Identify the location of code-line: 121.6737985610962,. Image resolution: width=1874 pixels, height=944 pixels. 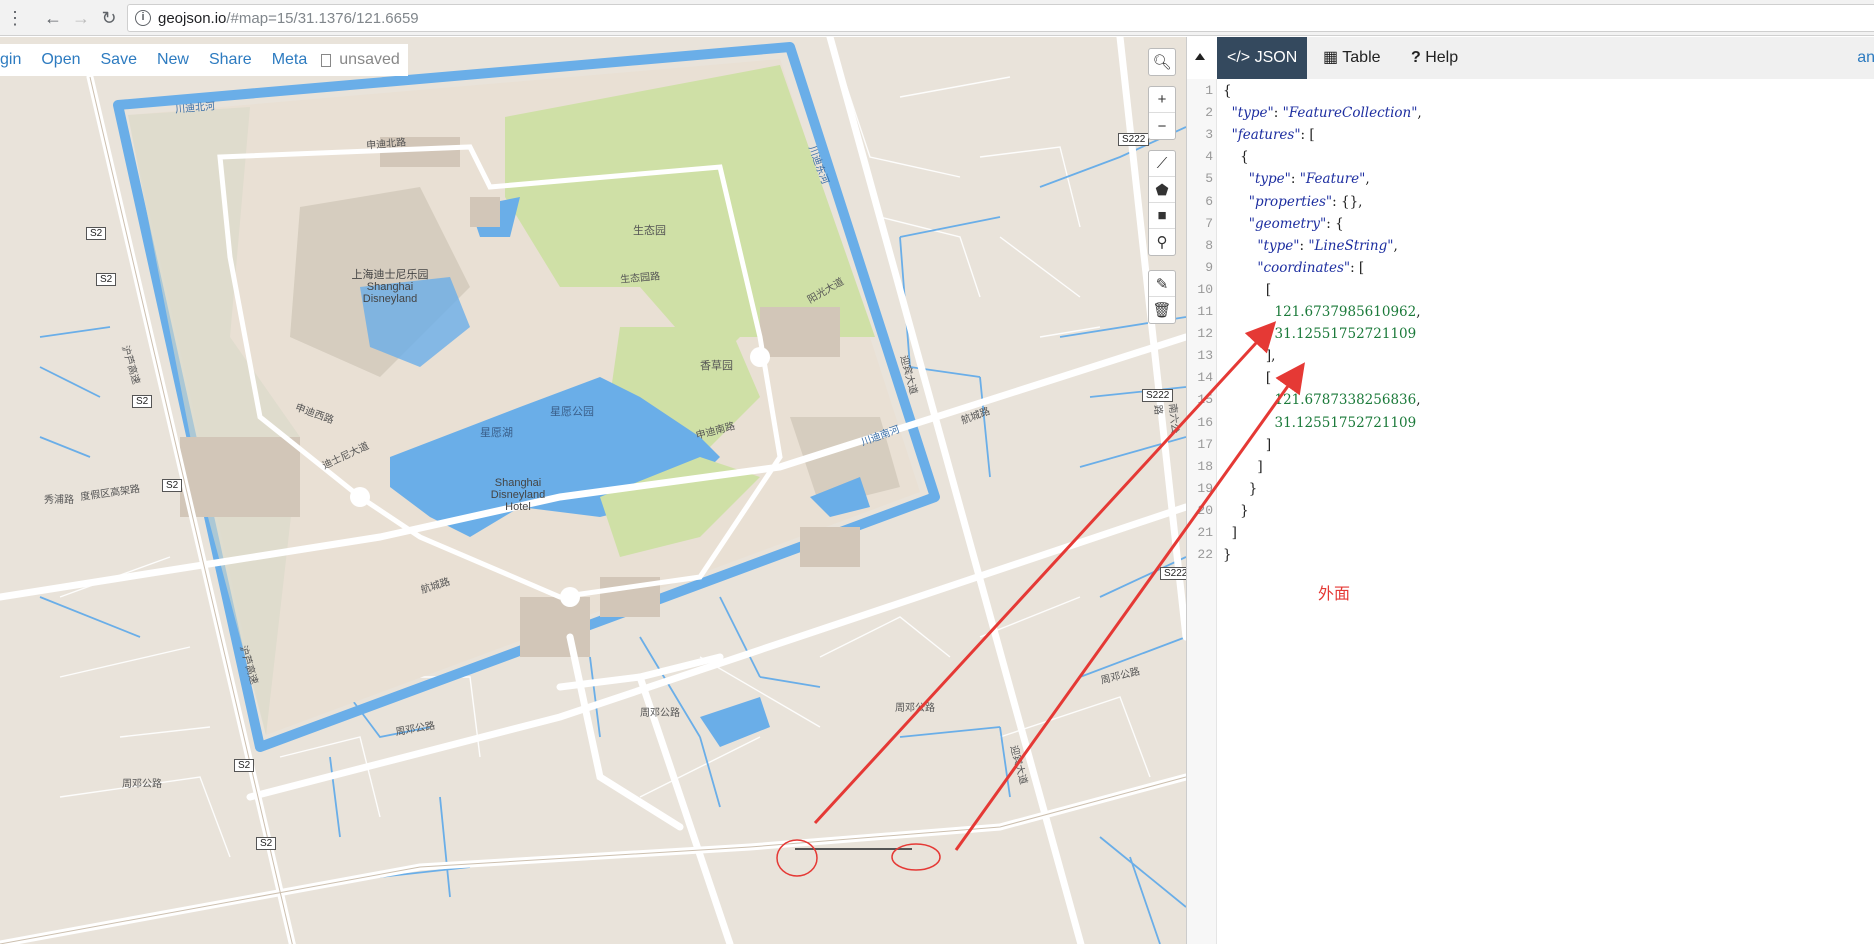
(1347, 312).